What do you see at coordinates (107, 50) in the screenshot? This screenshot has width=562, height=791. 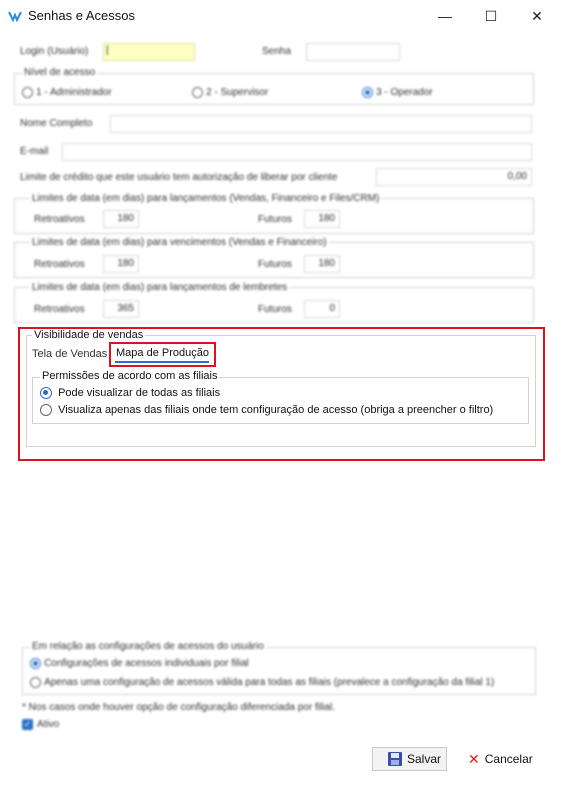 I see `login-value: |` at bounding box center [107, 50].